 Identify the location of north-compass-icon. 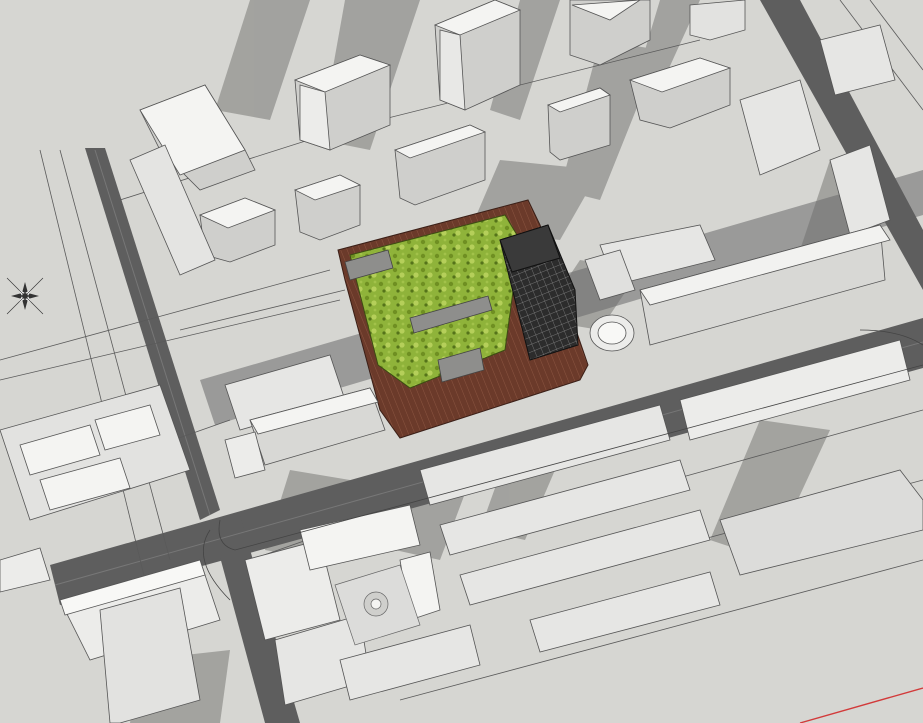
(25, 296).